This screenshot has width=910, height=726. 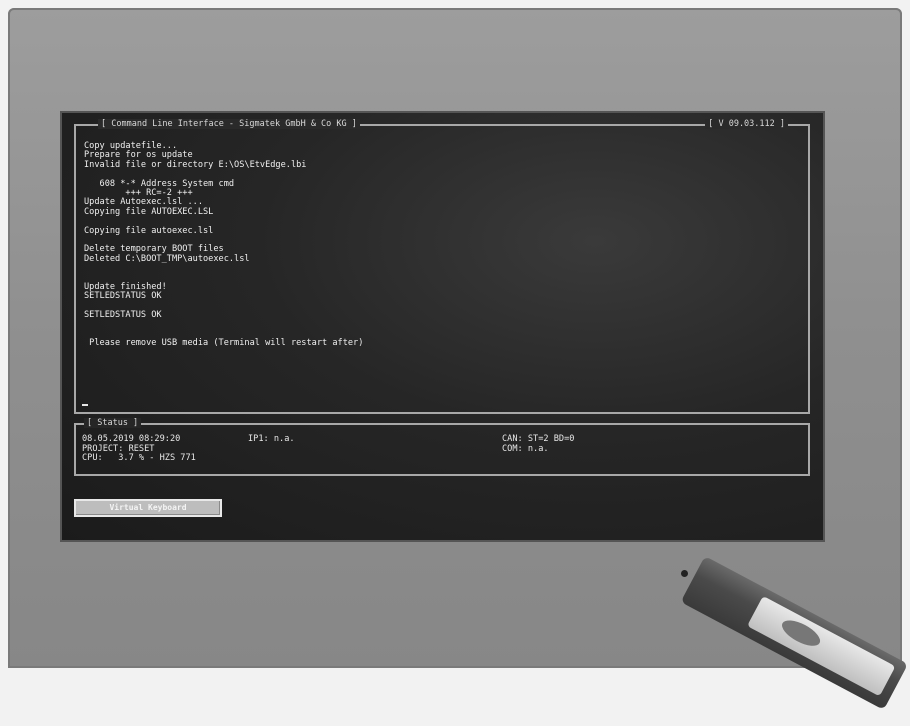 What do you see at coordinates (113, 423) in the screenshot?
I see `status-title: [ Status ]` at bounding box center [113, 423].